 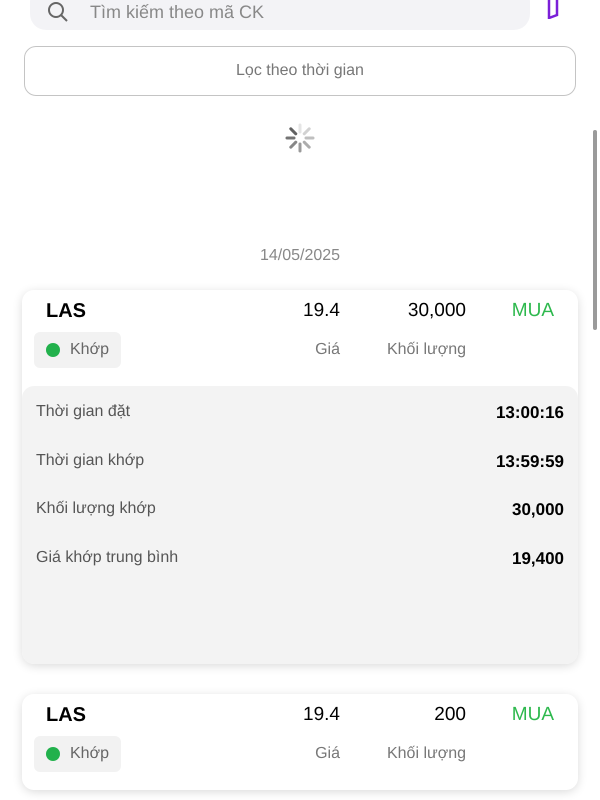 What do you see at coordinates (530, 413) in the screenshot?
I see `detail-value: 13:00:16` at bounding box center [530, 413].